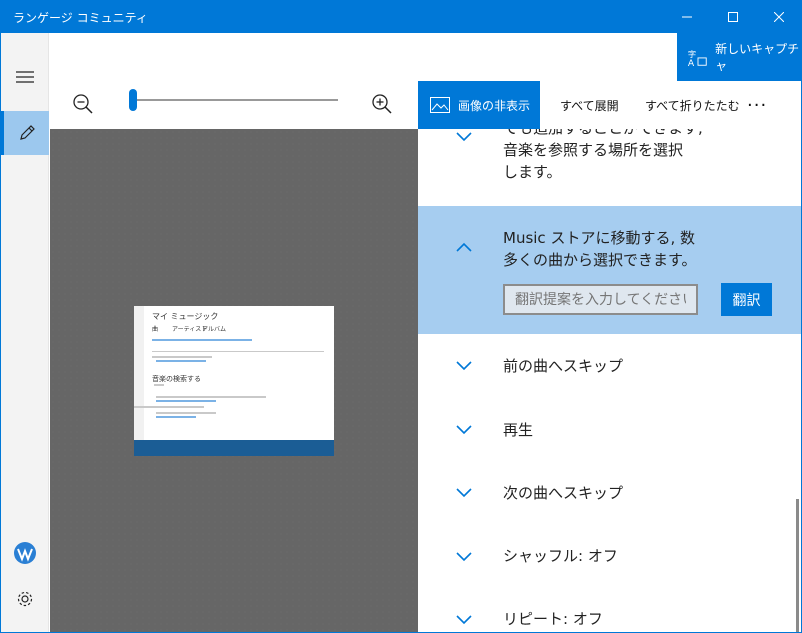 Image resolution: width=802 pixels, height=633 pixels. I want to click on list-item-label: シャッフル: オフ, so click(560, 556).